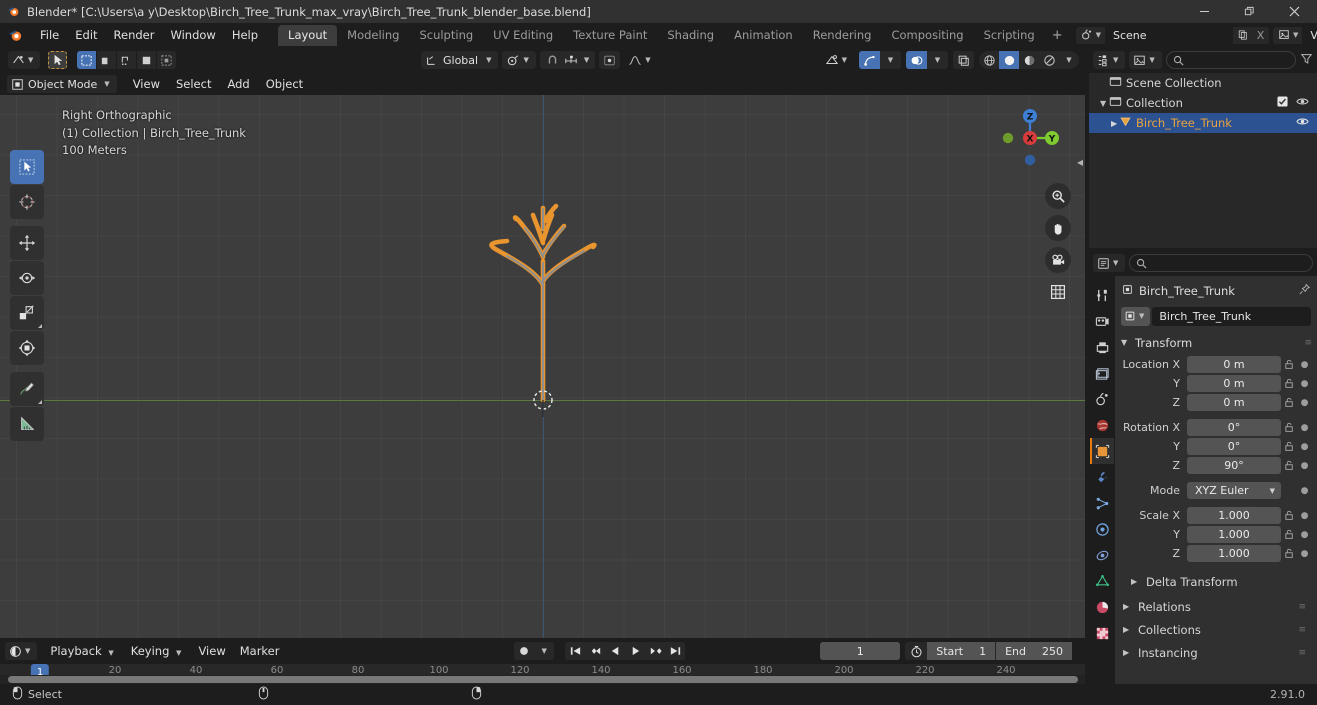 The height and width of the screenshot is (705, 1317). What do you see at coordinates (1216, 581) in the screenshot?
I see `delta-transform-panel: ▶ Delta Transform` at bounding box center [1216, 581].